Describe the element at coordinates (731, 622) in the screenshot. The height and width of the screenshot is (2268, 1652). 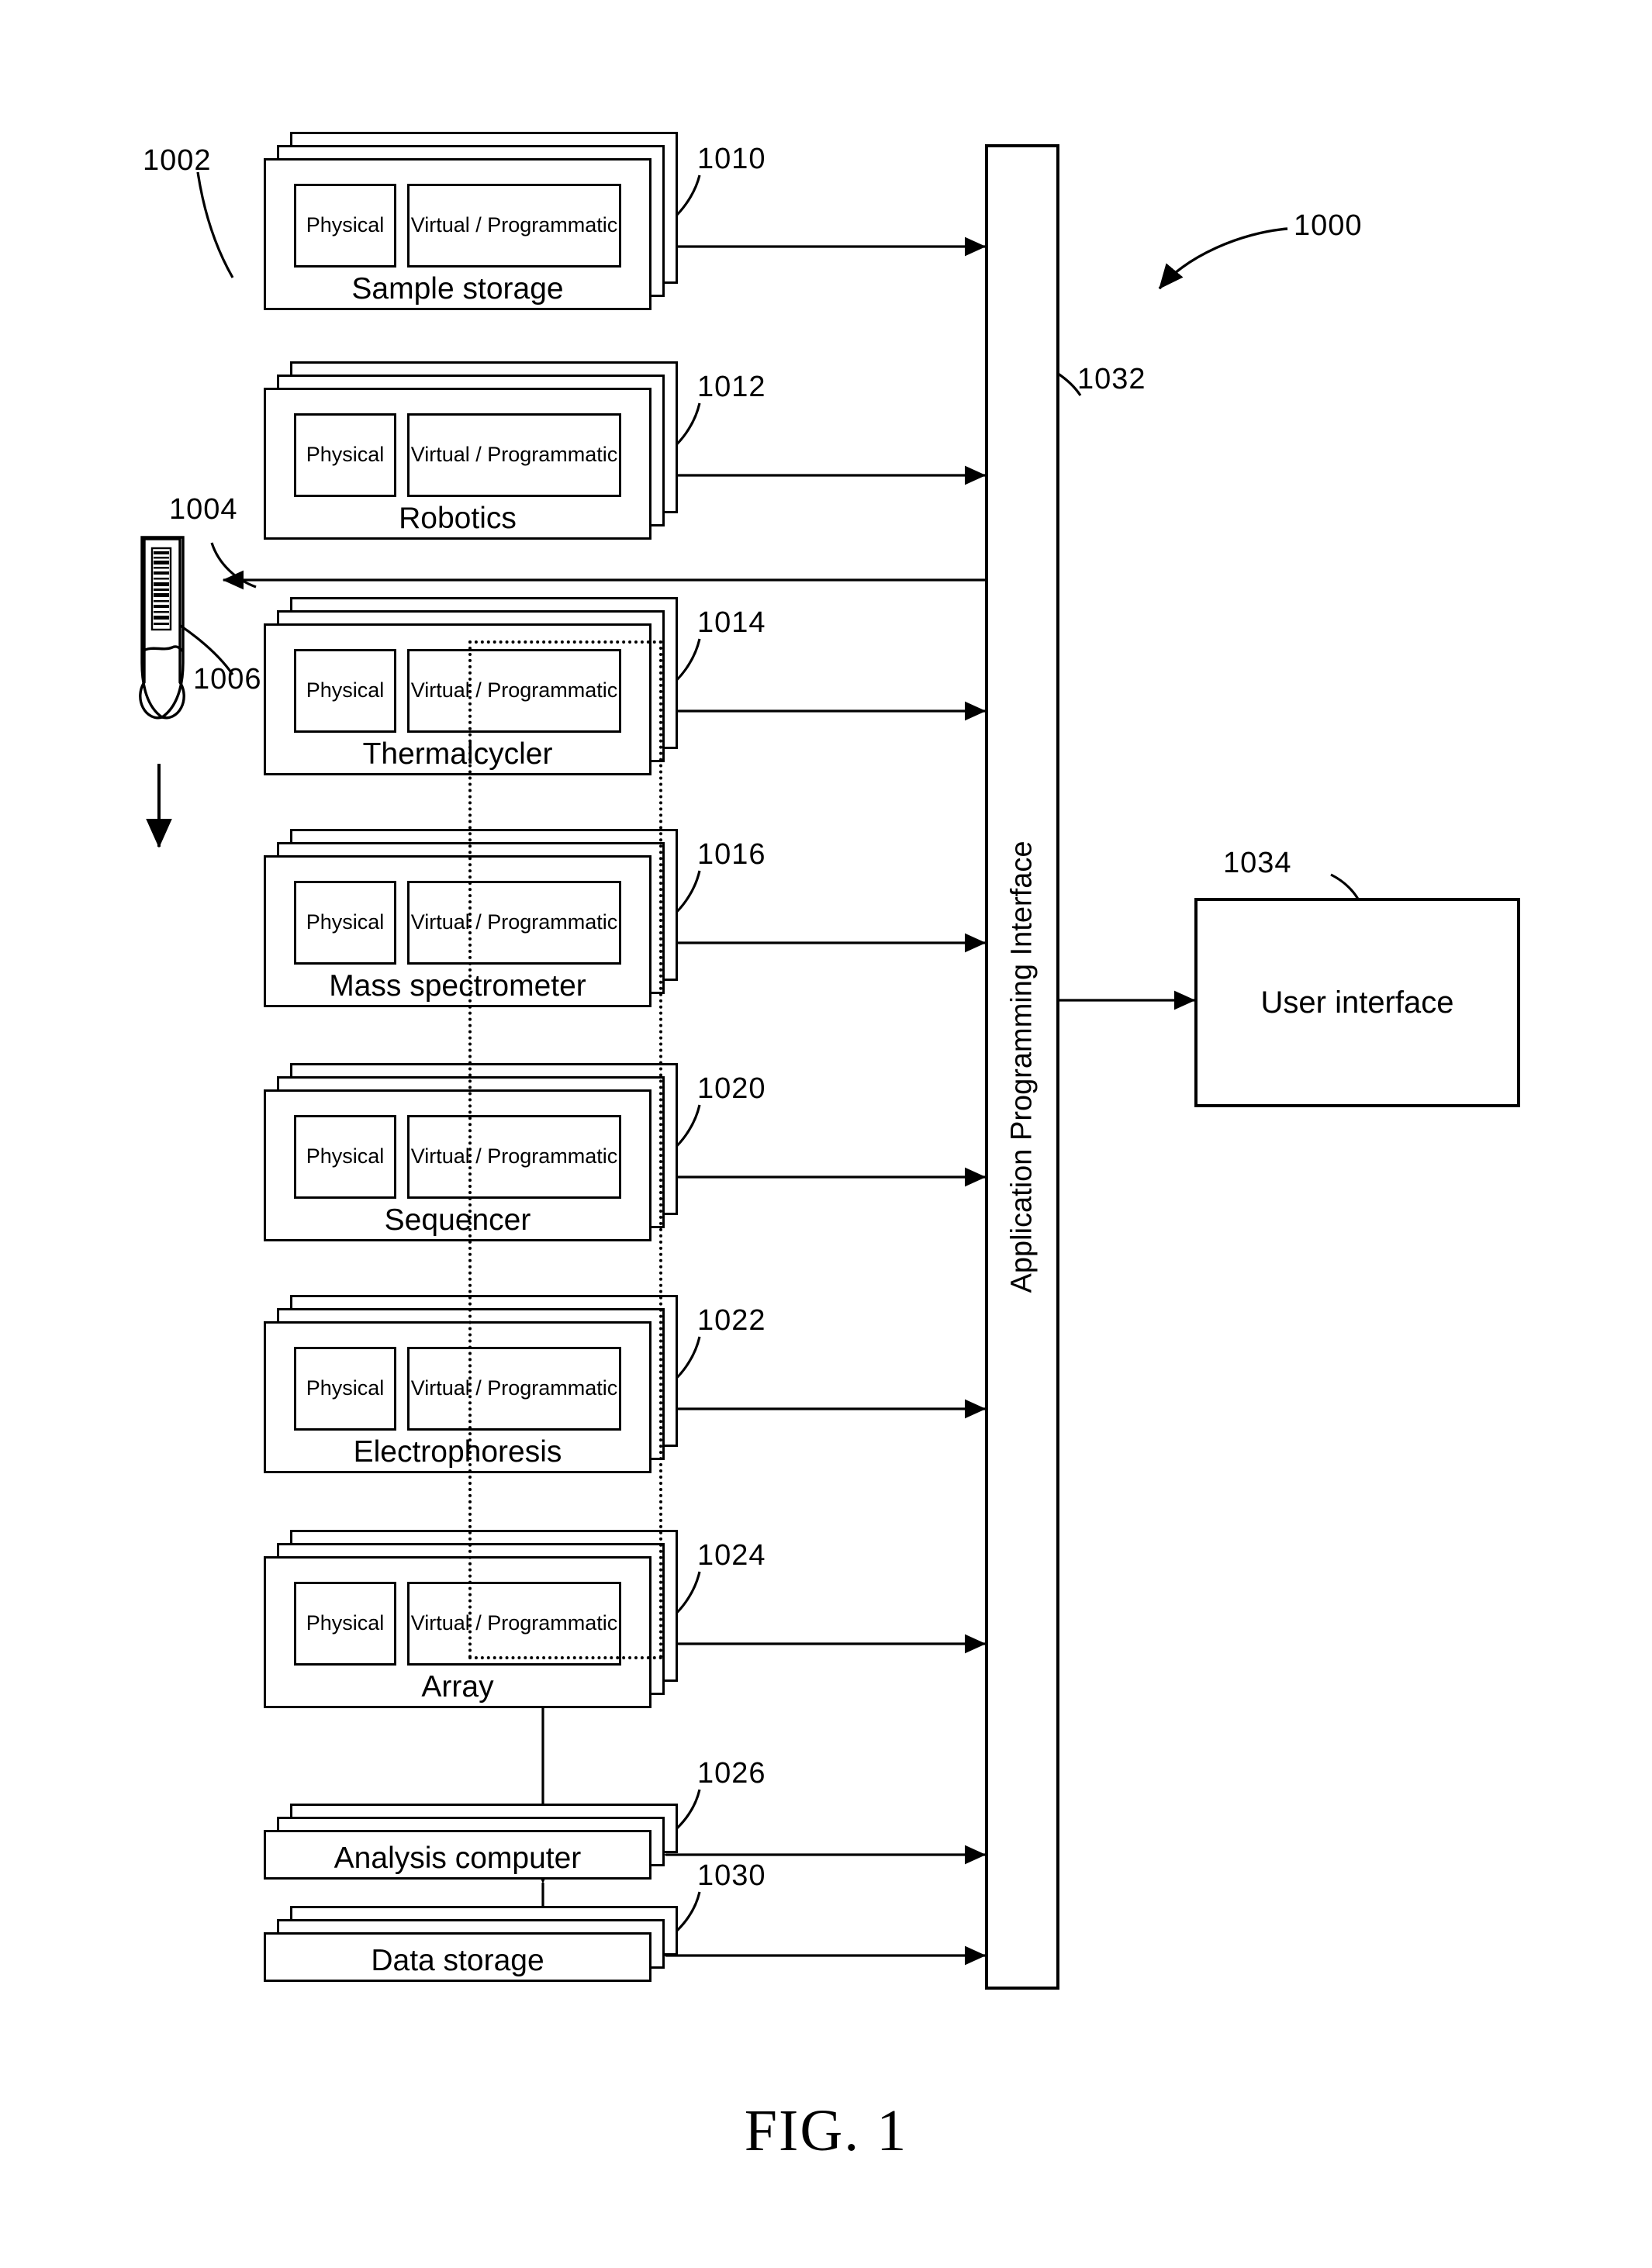
I see `ref-1014: 1014` at that location.